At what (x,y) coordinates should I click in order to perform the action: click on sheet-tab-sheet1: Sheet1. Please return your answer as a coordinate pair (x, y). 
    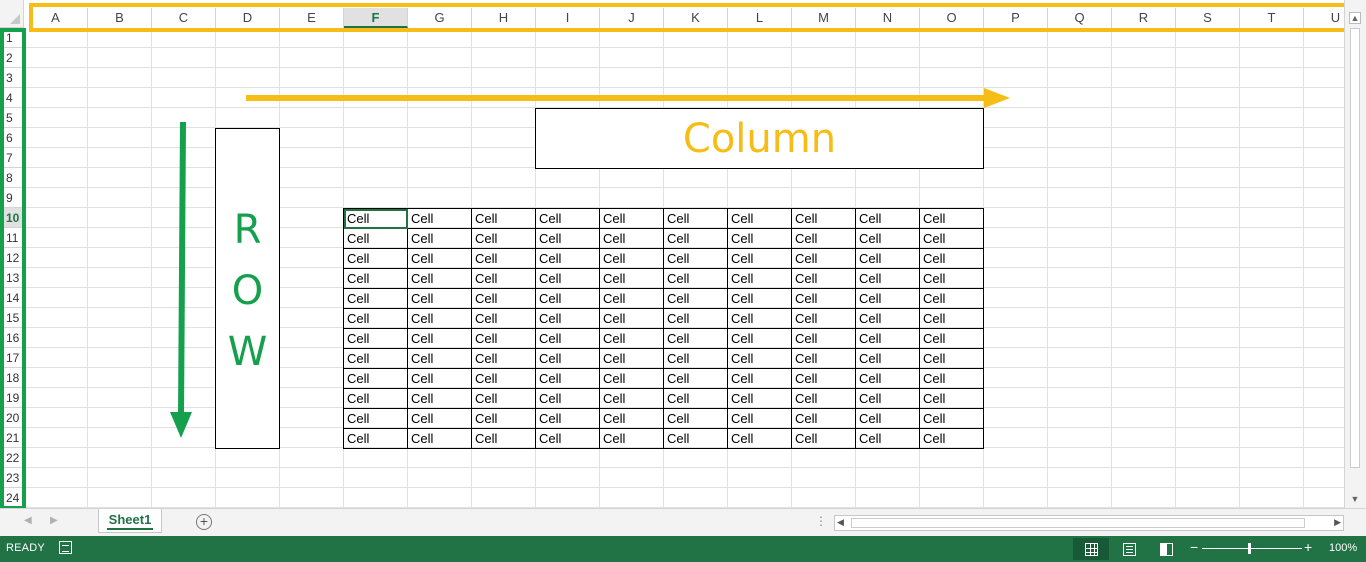
    Looking at the image, I should click on (130, 521).